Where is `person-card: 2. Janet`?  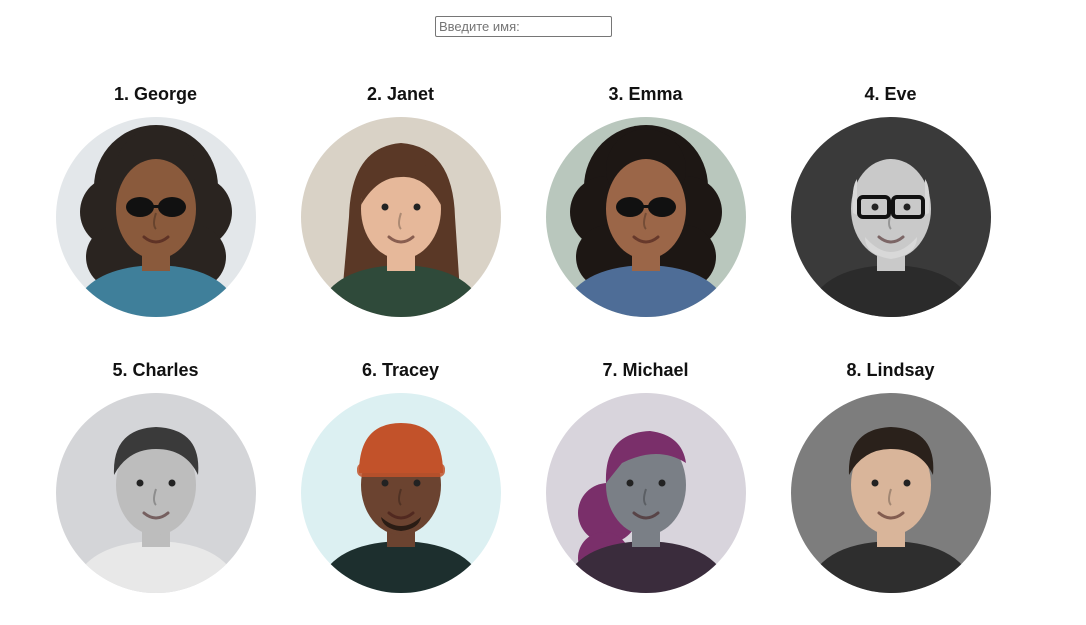
person-card: 2. Janet is located at coordinates (400, 218).